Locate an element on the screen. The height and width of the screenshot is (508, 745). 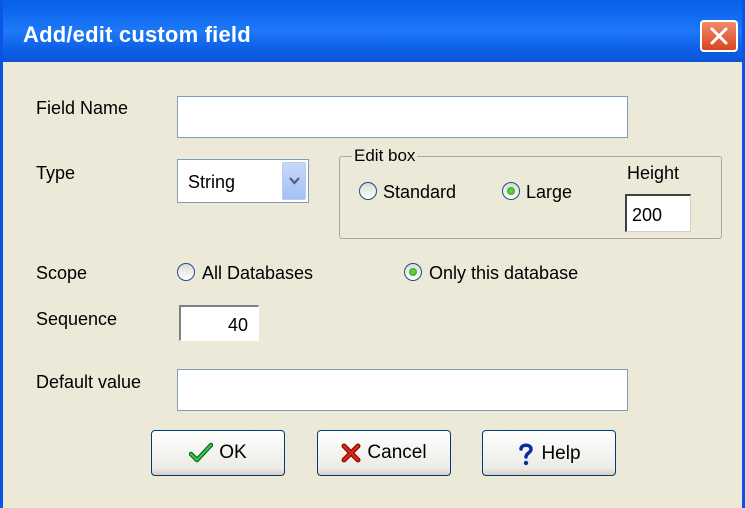
sequence-value: 40 is located at coordinates (237, 325).